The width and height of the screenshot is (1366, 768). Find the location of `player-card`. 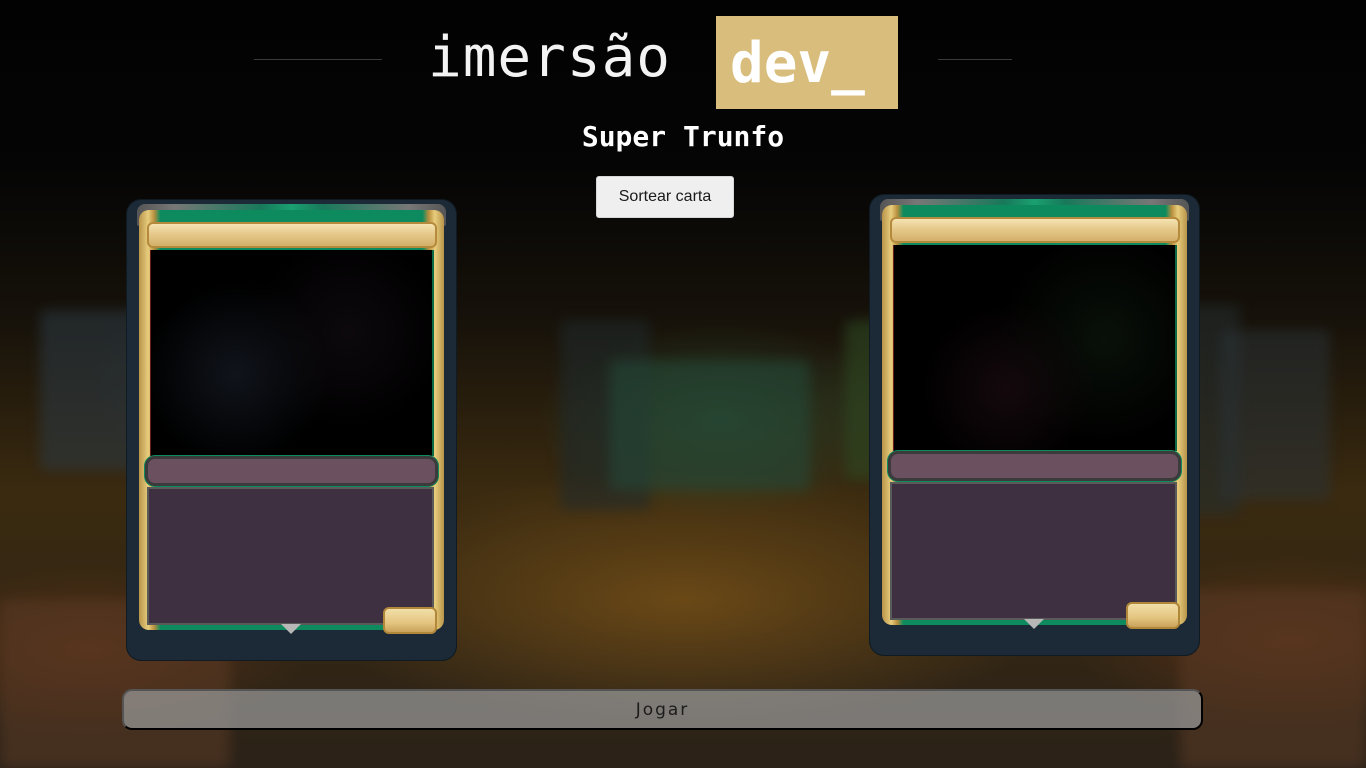

player-card is located at coordinates (291, 430).